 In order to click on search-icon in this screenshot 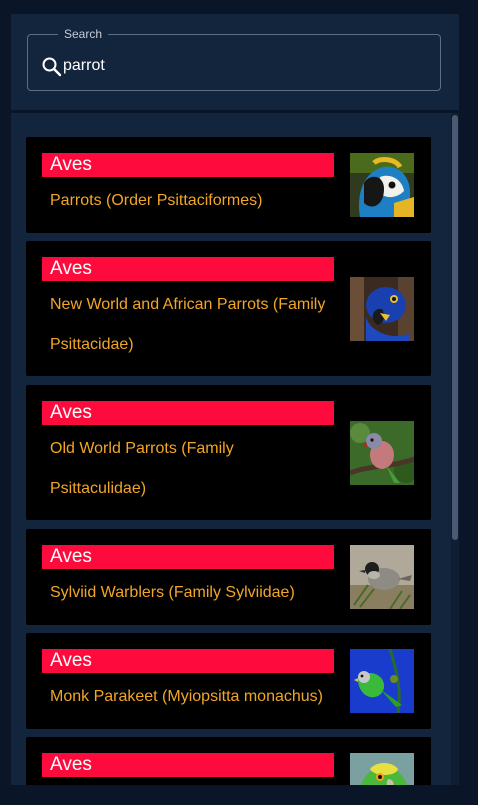, I will do `click(52, 67)`.